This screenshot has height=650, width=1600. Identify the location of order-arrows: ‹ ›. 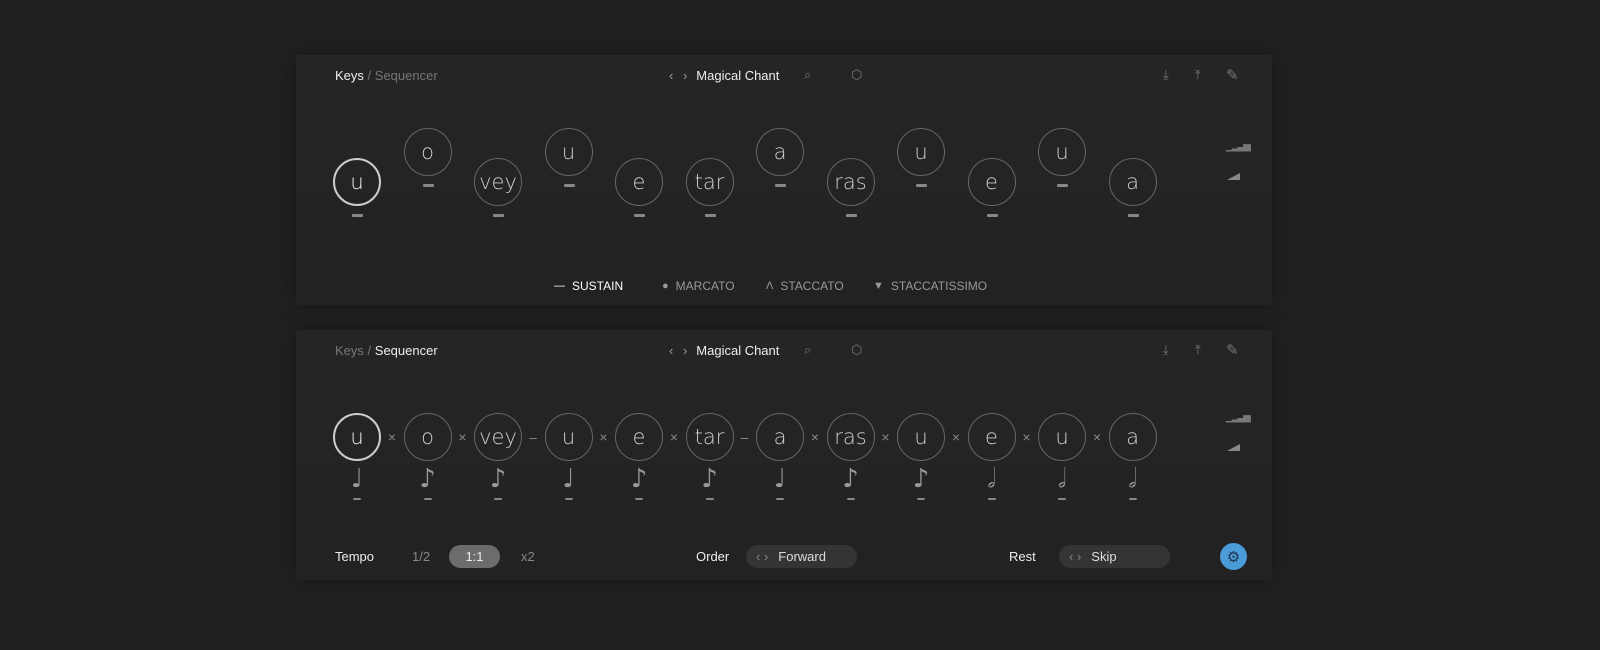
(762, 556).